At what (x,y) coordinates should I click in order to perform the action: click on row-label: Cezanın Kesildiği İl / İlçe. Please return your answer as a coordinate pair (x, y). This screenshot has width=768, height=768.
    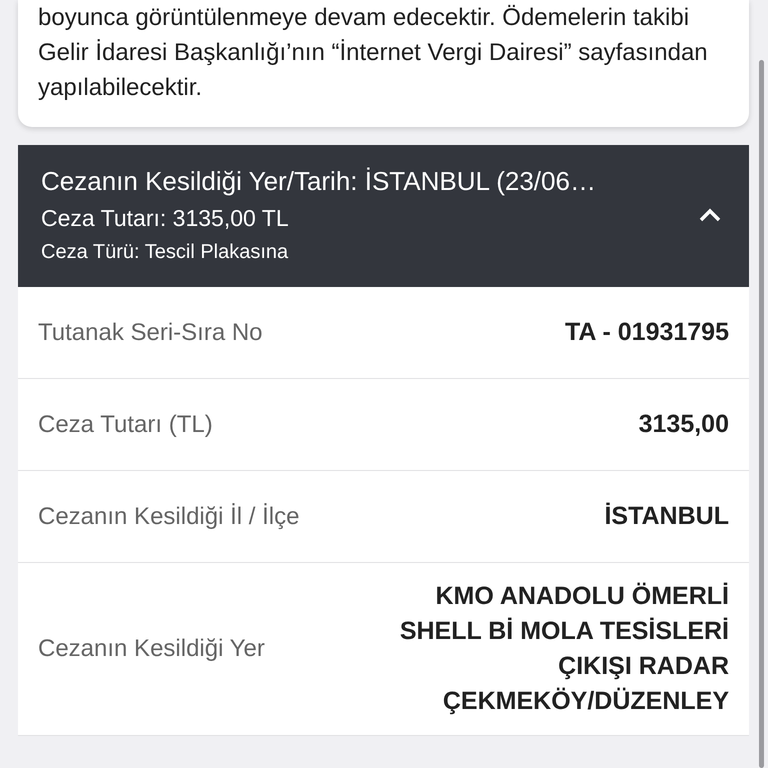
    Looking at the image, I should click on (169, 517).